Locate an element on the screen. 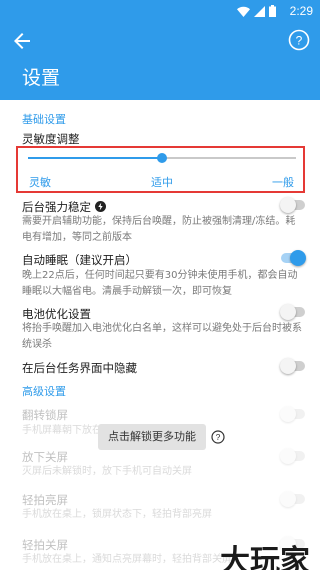 This screenshot has width=320, height=570. slider-thumb is located at coordinates (162, 158).